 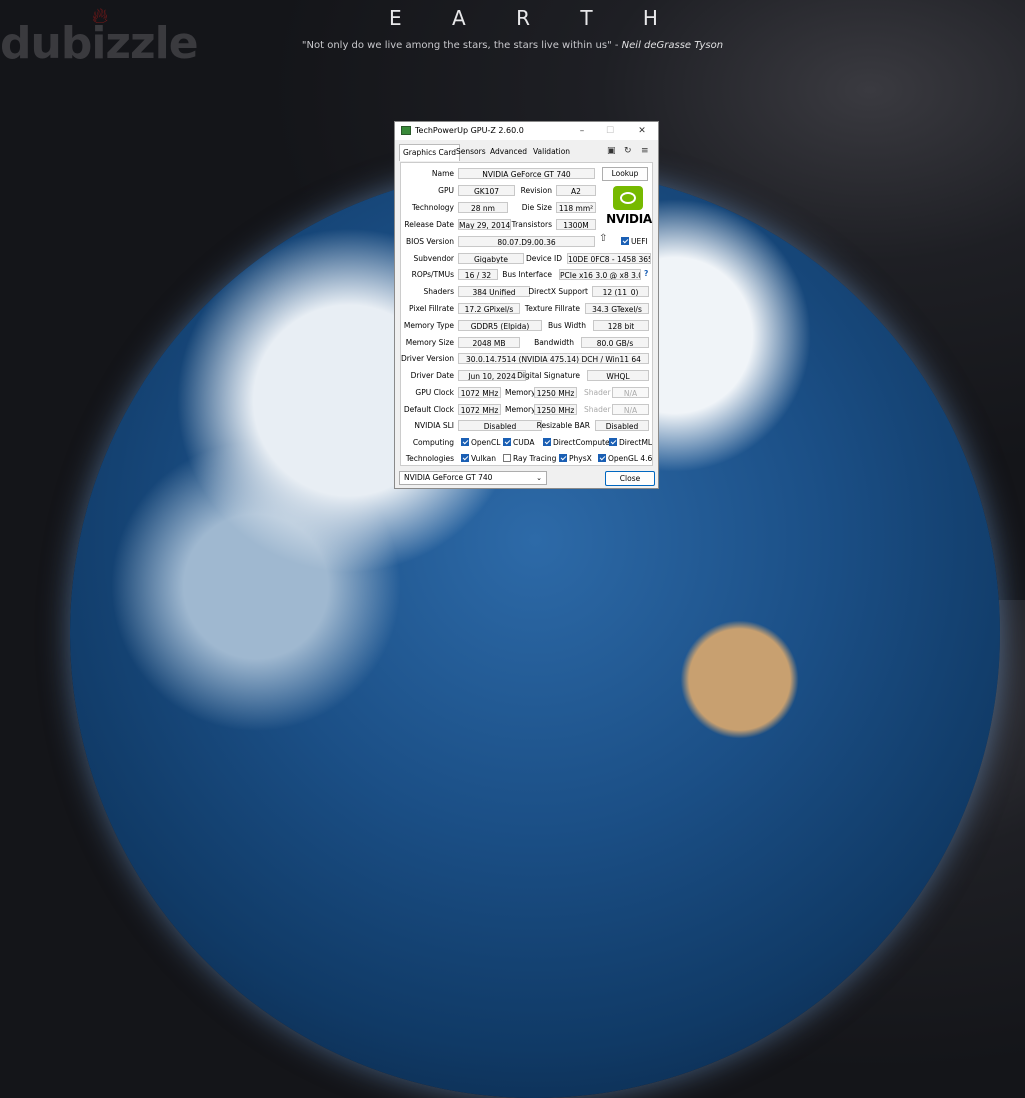 What do you see at coordinates (563, 458) in the screenshot?
I see `physx-check-box` at bounding box center [563, 458].